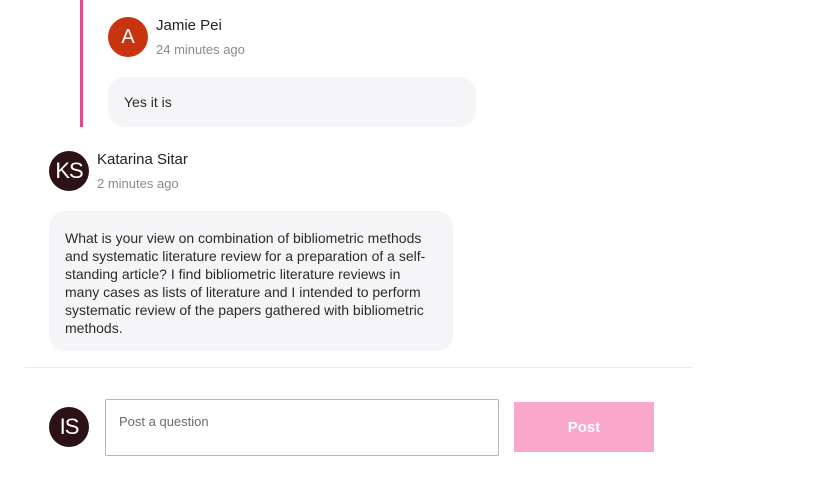  What do you see at coordinates (584, 427) in the screenshot?
I see `post-button: Post` at bounding box center [584, 427].